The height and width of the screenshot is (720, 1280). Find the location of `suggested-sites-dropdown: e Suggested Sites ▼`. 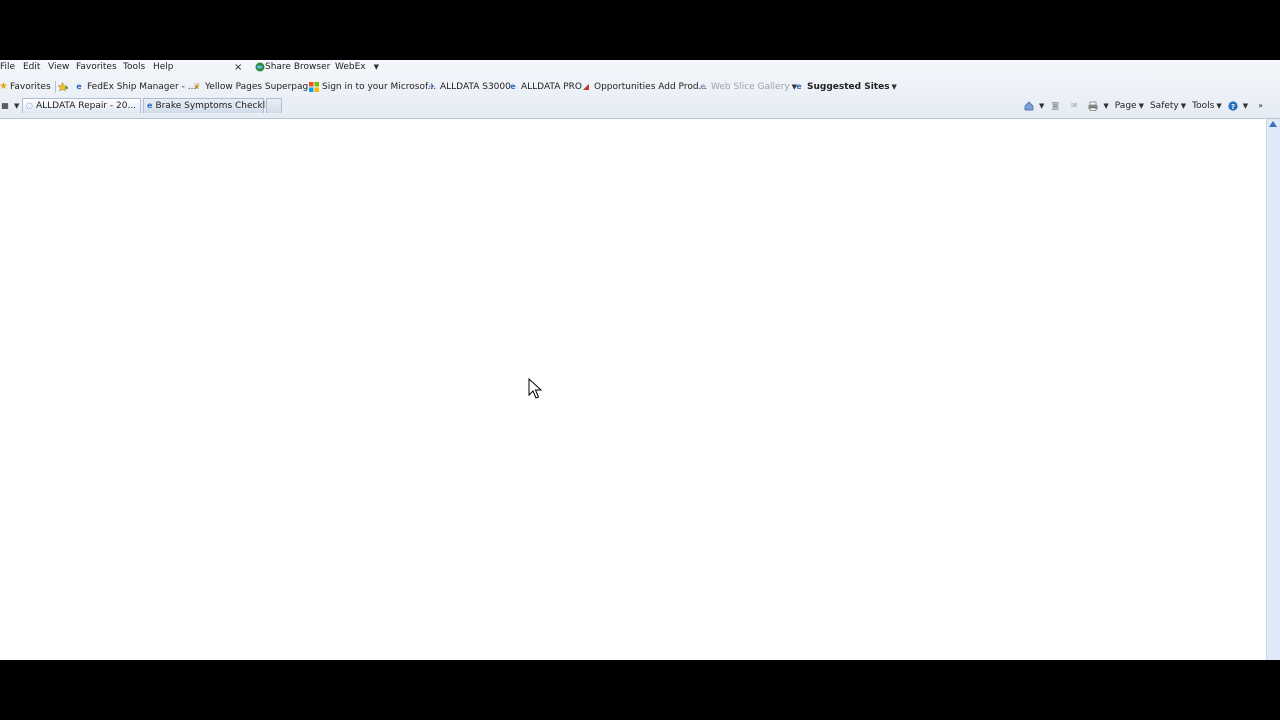

suggested-sites-dropdown: e Suggested Sites ▼ is located at coordinates (845, 87).